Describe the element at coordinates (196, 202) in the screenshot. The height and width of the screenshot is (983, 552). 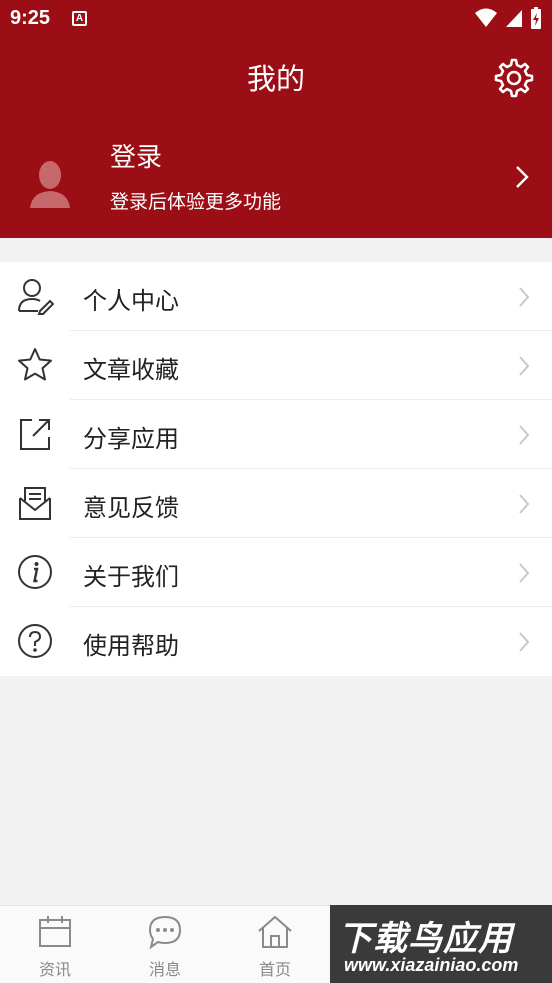
I see `login-subtitle: 登录后体验更多功能` at that location.